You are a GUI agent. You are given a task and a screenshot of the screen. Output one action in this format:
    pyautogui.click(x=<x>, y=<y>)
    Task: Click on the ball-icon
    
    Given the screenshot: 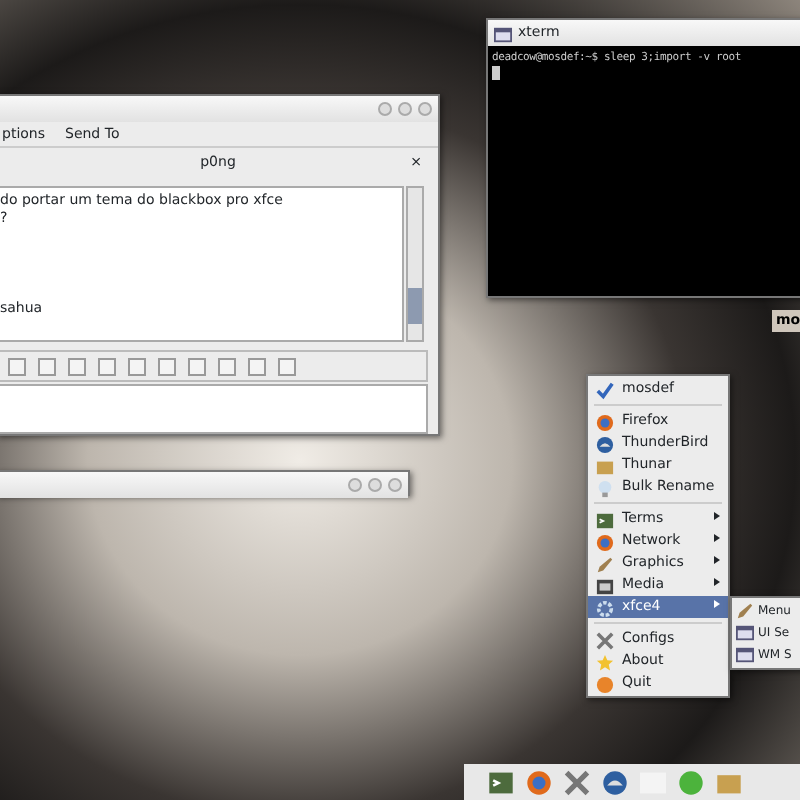 What is the action you would take?
    pyautogui.click(x=691, y=782)
    